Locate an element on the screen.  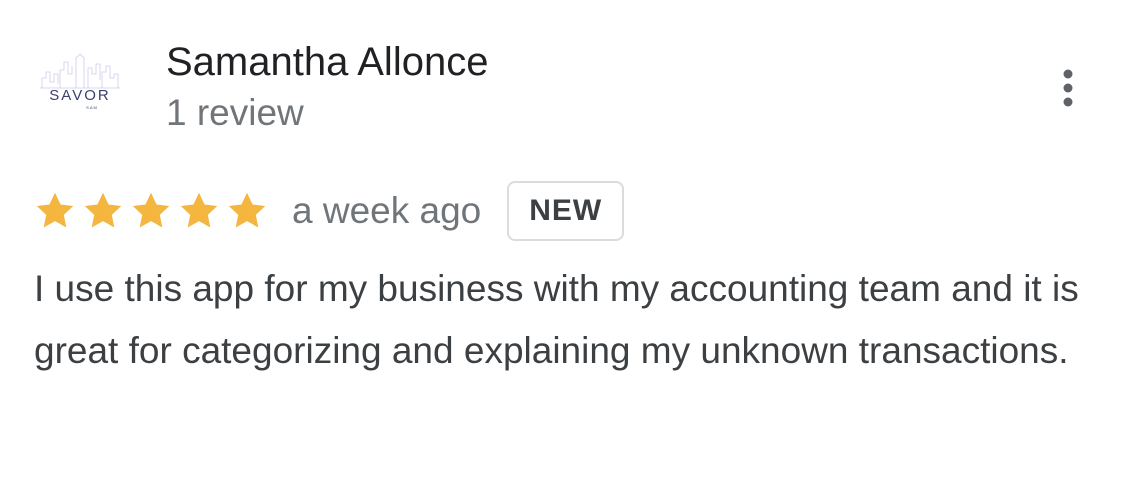
review-time: a week ago is located at coordinates (387, 210).